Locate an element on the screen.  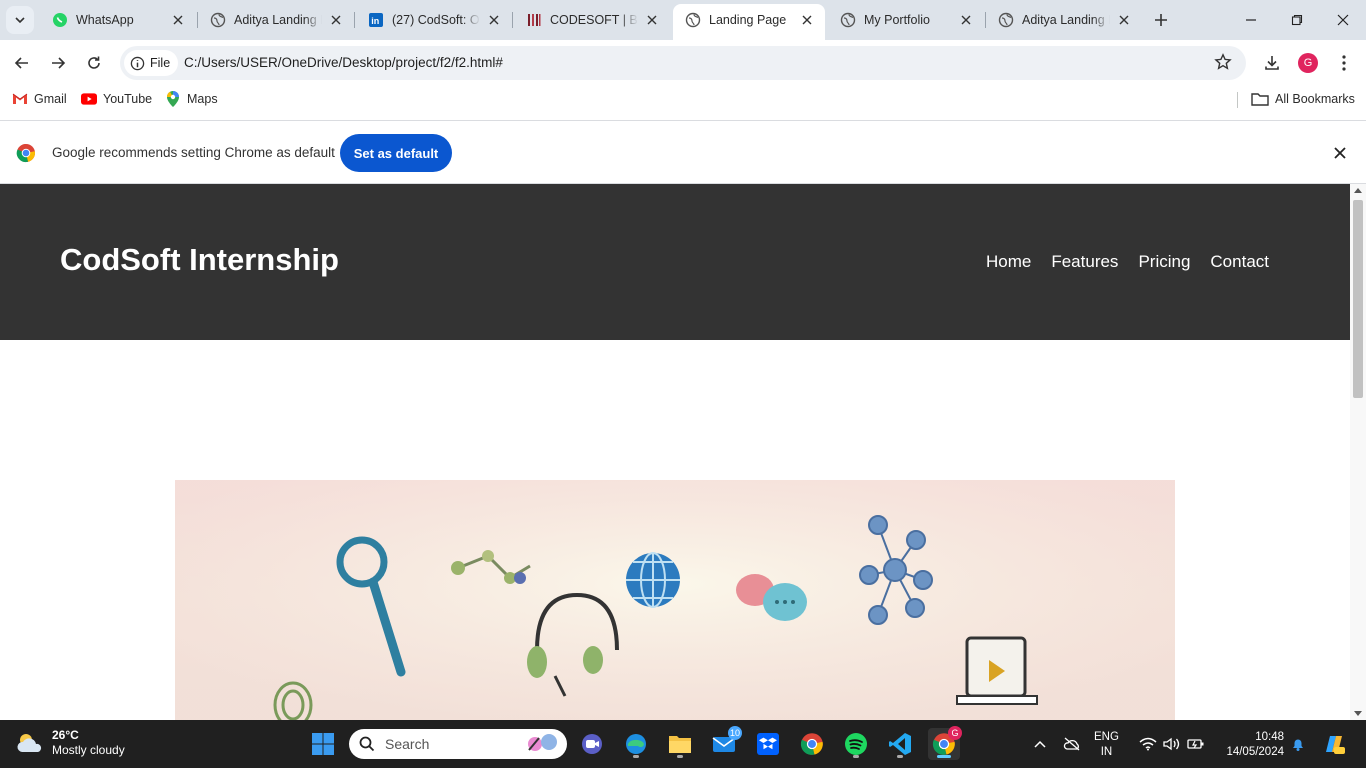
site-nav: Home Features Pricing Contact is located at coordinates (1127, 262).